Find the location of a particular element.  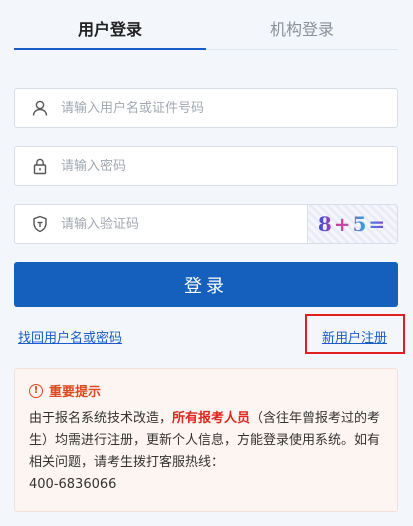

login-button: 登录 is located at coordinates (206, 284).